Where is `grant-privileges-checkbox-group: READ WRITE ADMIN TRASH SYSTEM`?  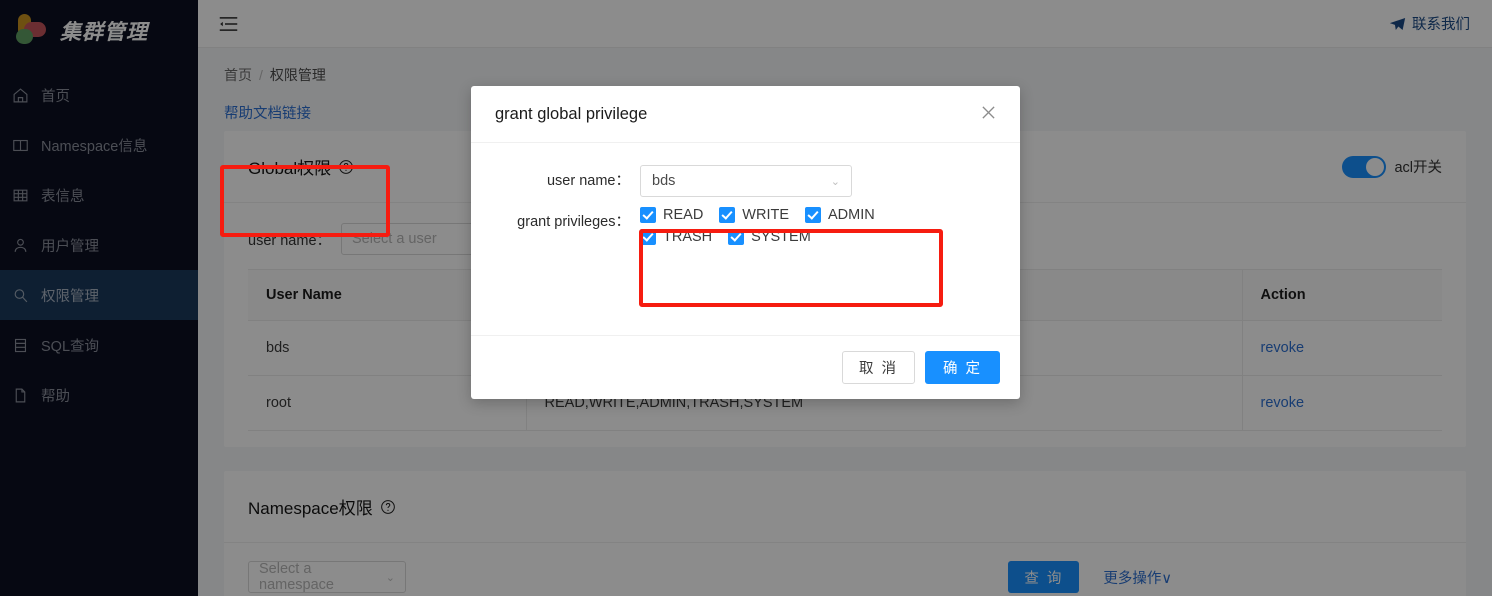
grant-privileges-checkbox-group: READ WRITE ADMIN TRASH SYSTEM is located at coordinates (776, 226).